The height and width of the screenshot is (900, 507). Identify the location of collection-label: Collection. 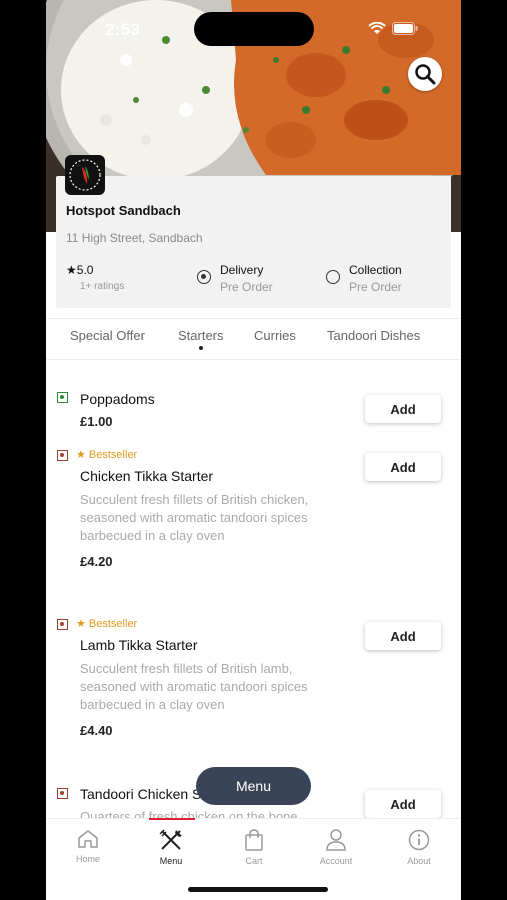
(375, 270).